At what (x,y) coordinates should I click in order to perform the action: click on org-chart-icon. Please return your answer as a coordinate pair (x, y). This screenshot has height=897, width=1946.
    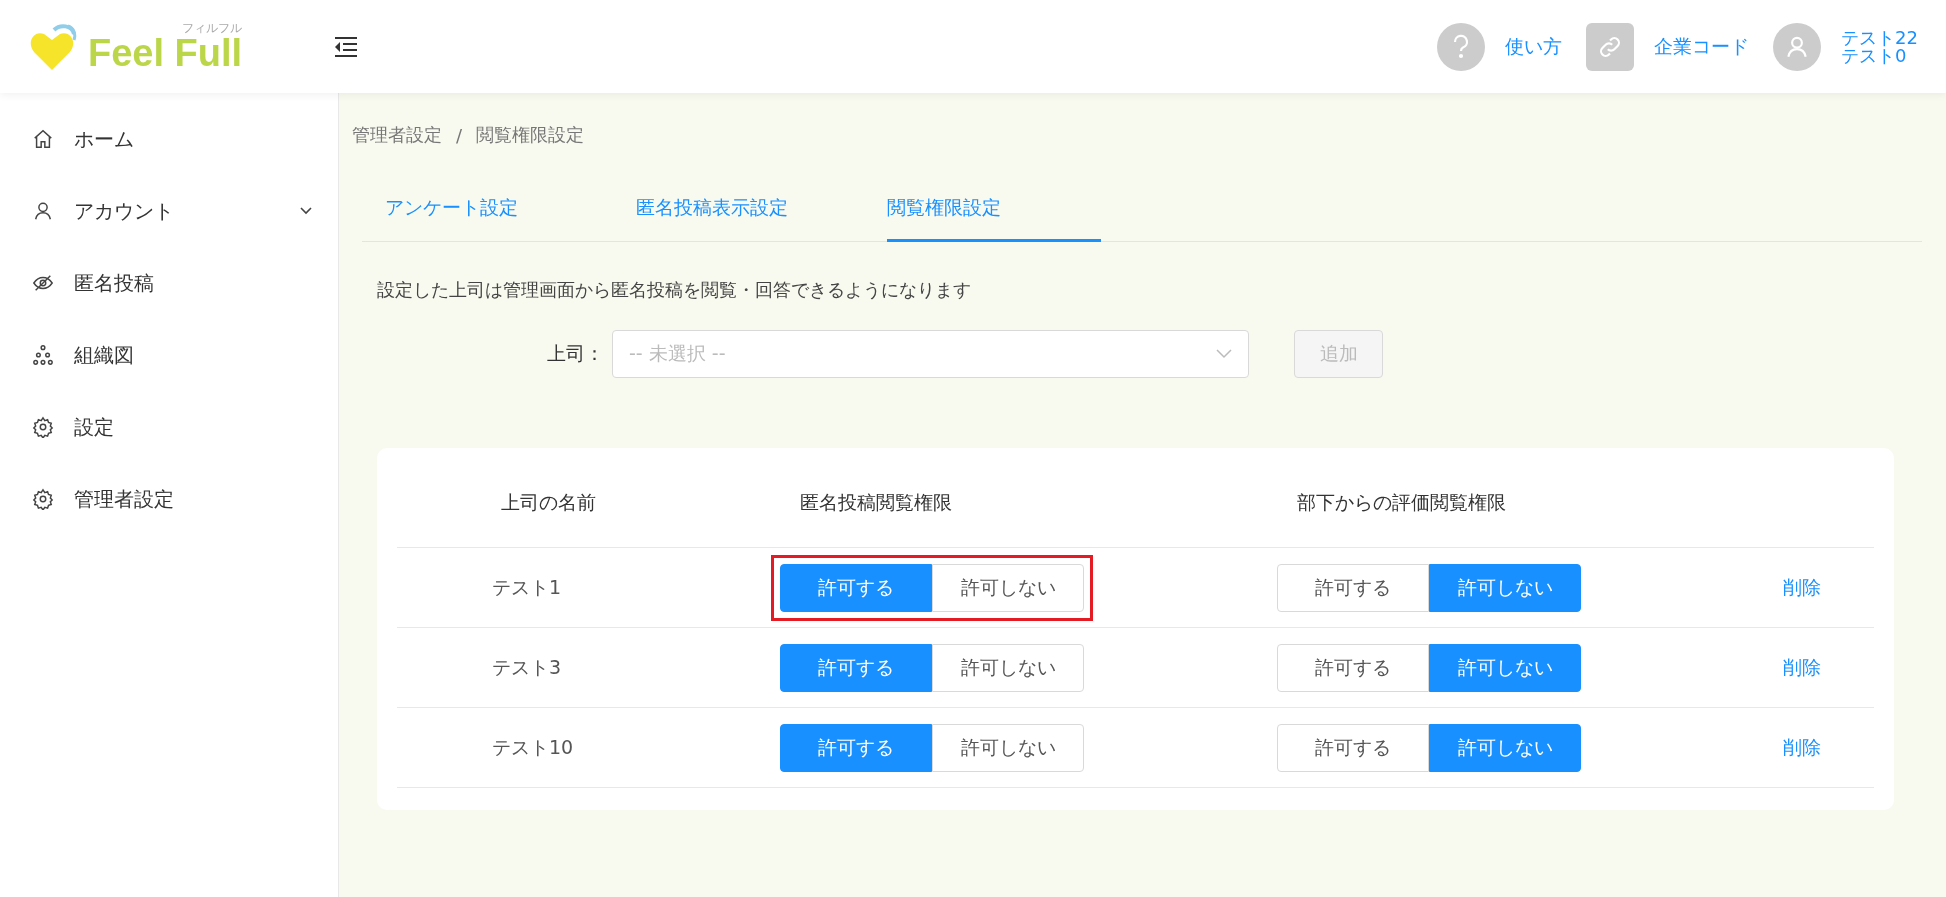
    Looking at the image, I should click on (43, 355).